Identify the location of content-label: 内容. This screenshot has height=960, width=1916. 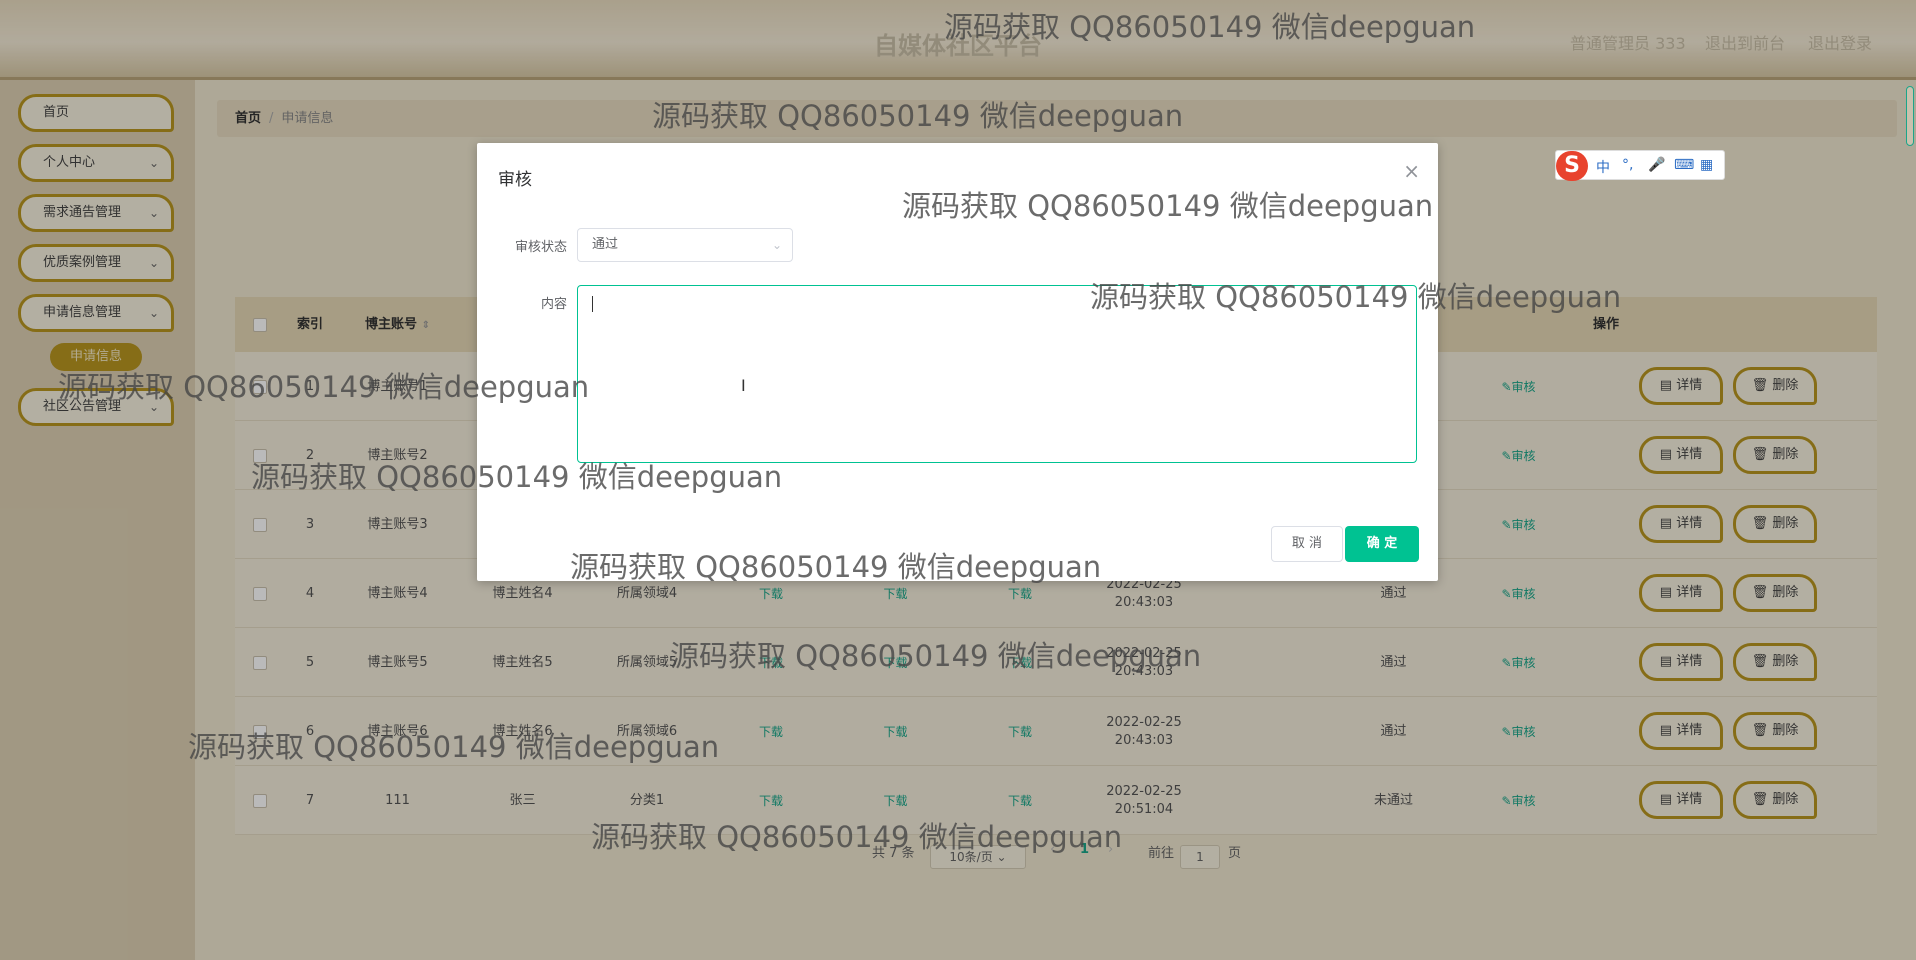
(553, 304).